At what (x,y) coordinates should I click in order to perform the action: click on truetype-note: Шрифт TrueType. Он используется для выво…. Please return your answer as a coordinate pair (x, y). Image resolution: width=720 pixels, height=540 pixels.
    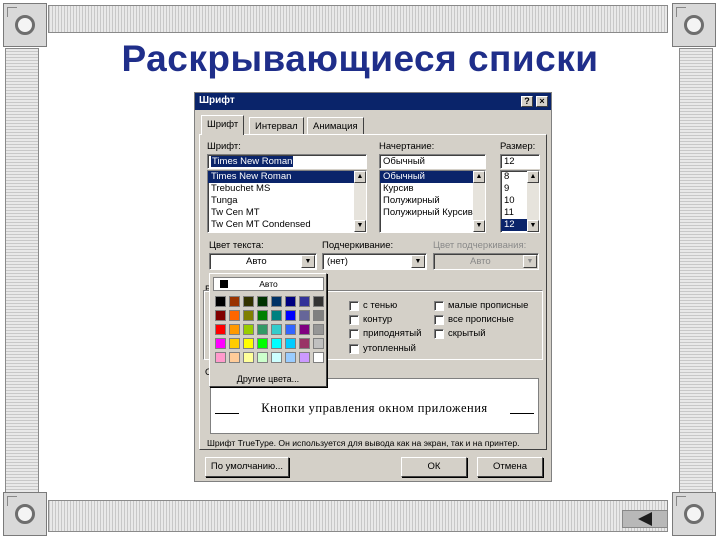
    Looking at the image, I should click on (363, 443).